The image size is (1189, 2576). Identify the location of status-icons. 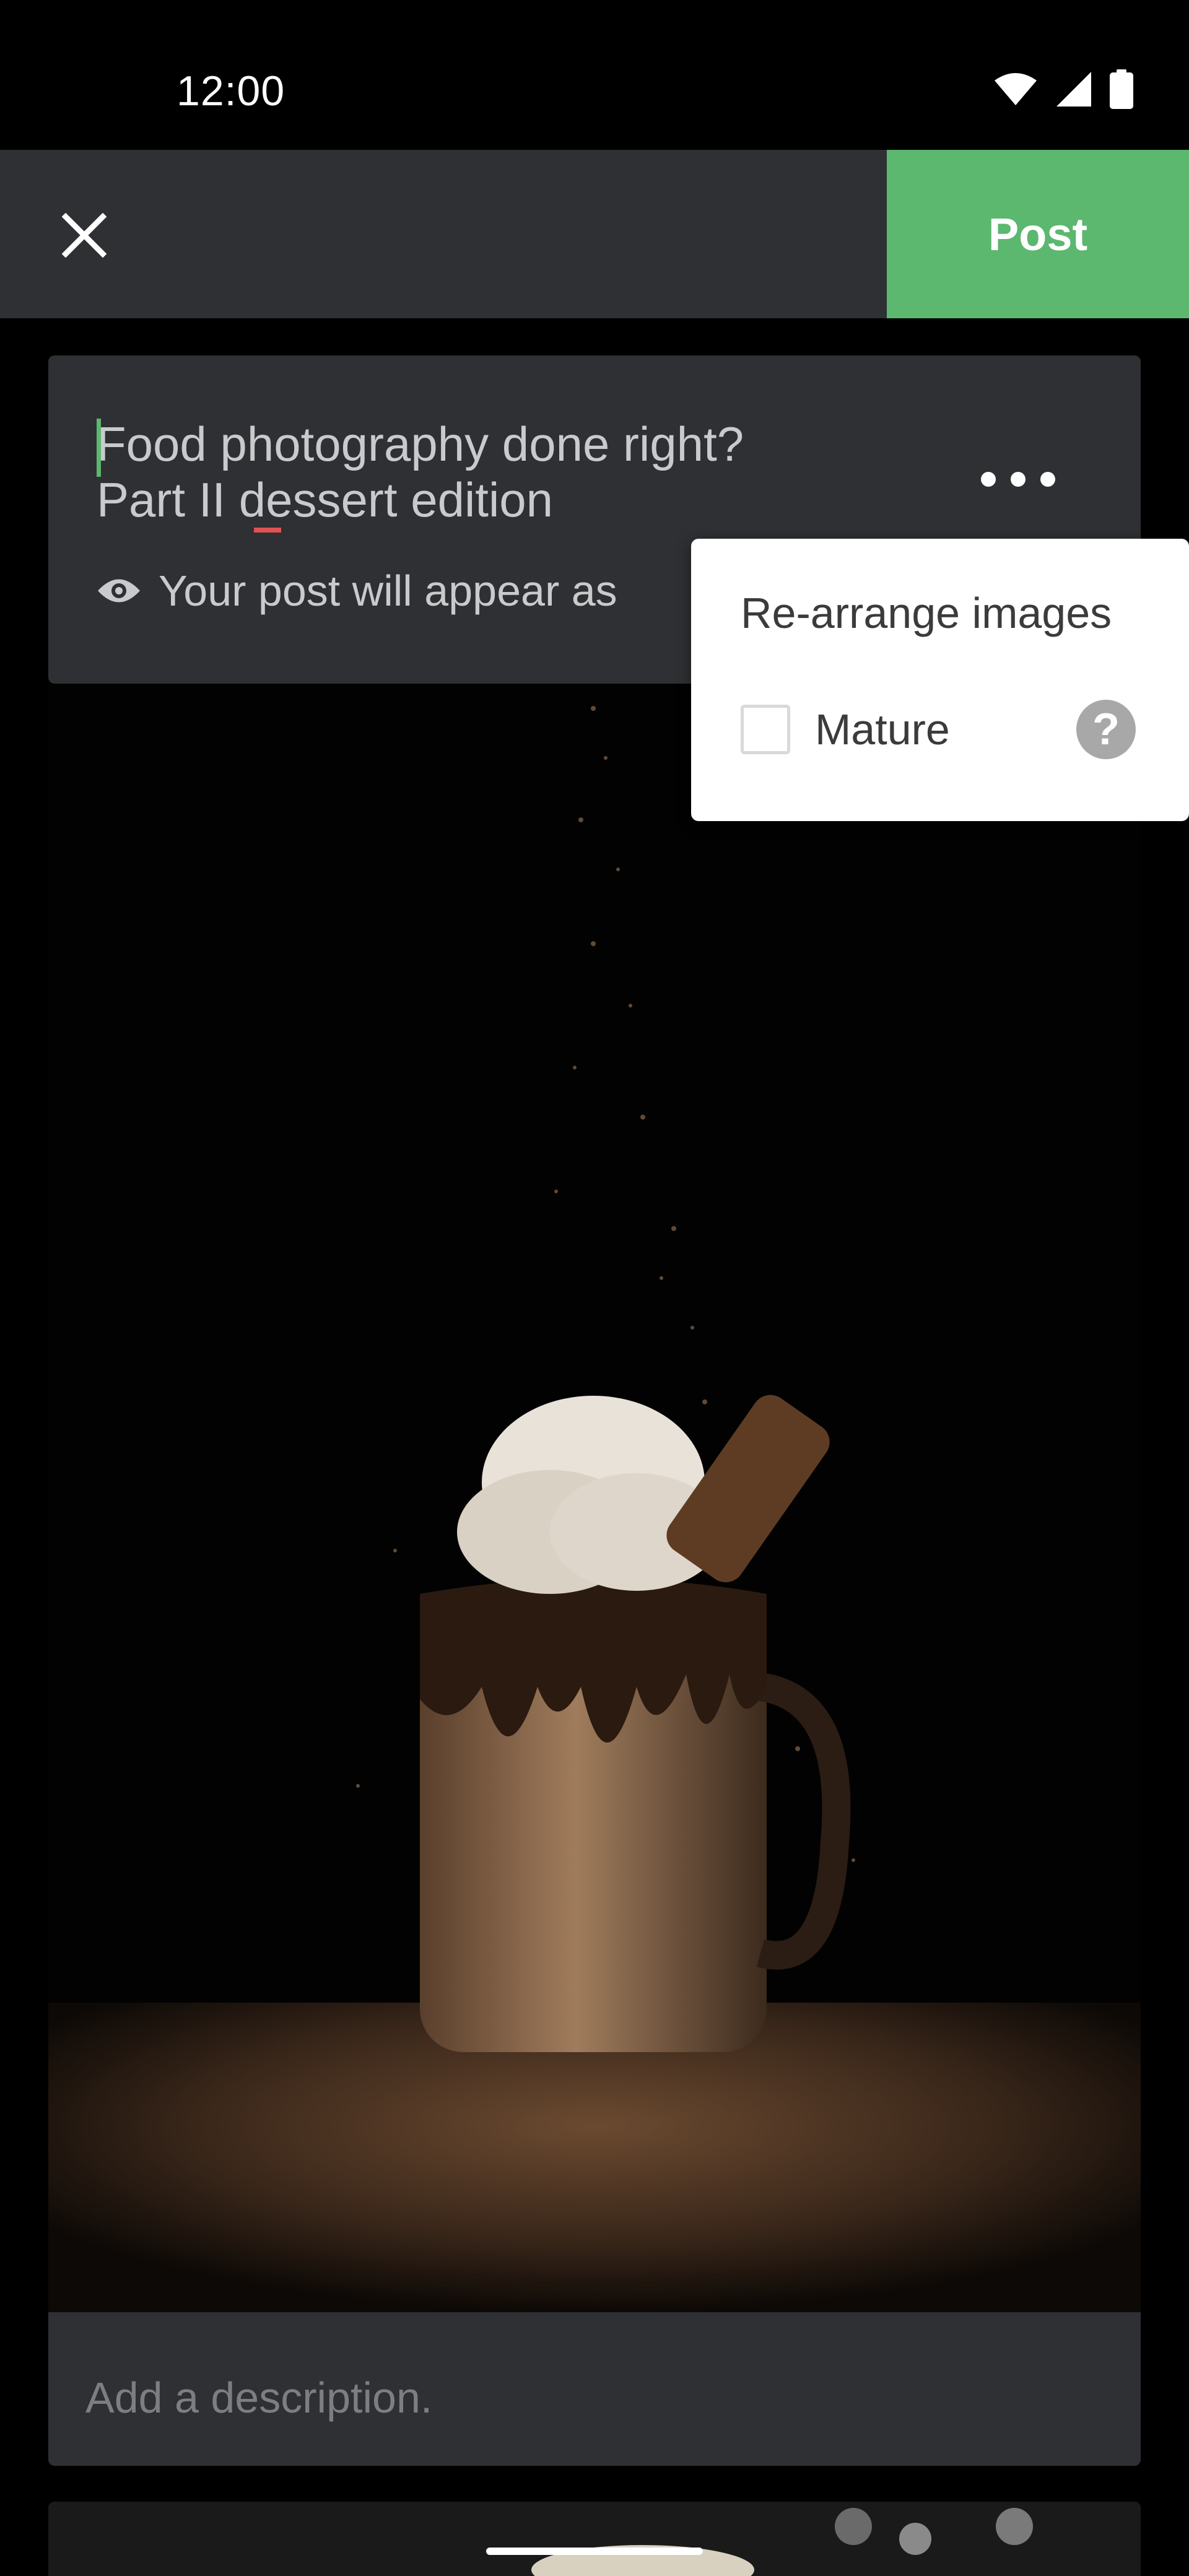
(1063, 89).